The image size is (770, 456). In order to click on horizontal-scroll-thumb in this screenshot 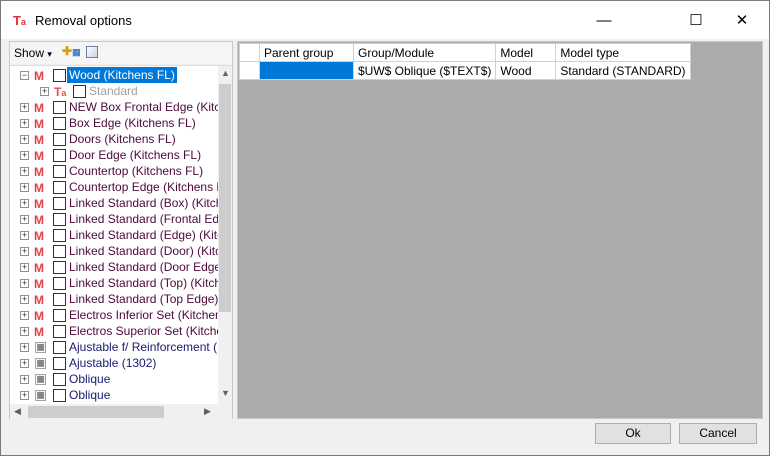, I will do `click(96, 412)`.